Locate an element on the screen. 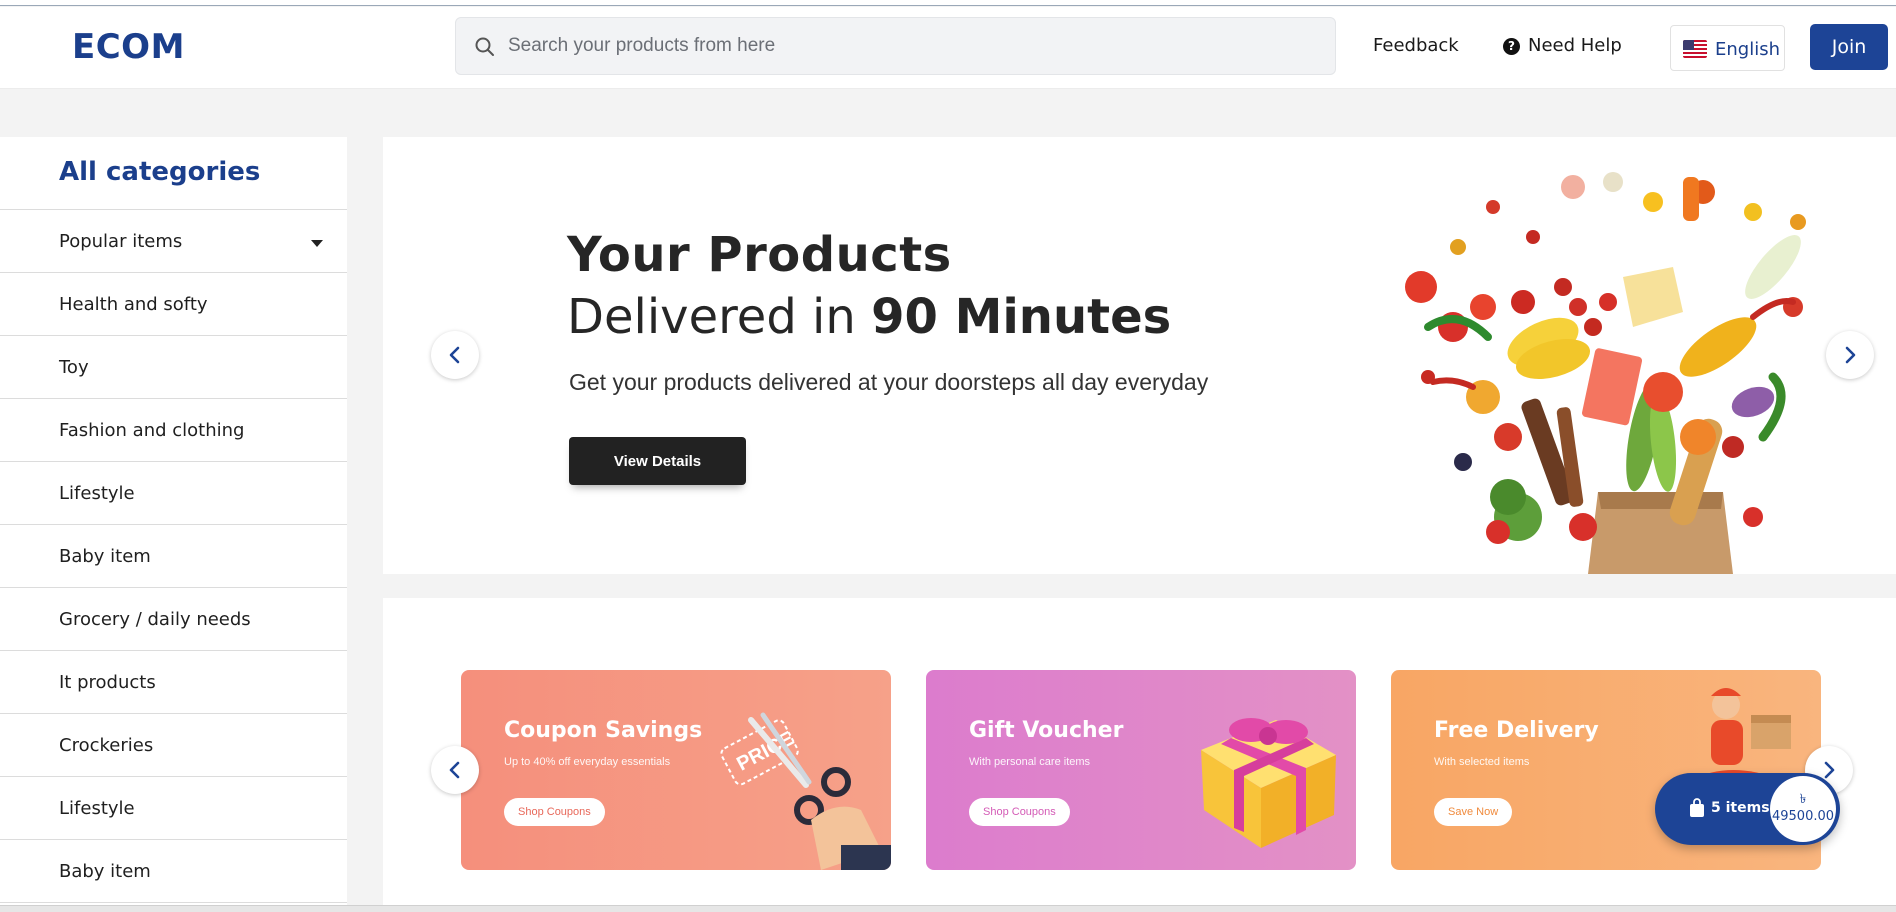  category-item: Toy is located at coordinates (173, 367).